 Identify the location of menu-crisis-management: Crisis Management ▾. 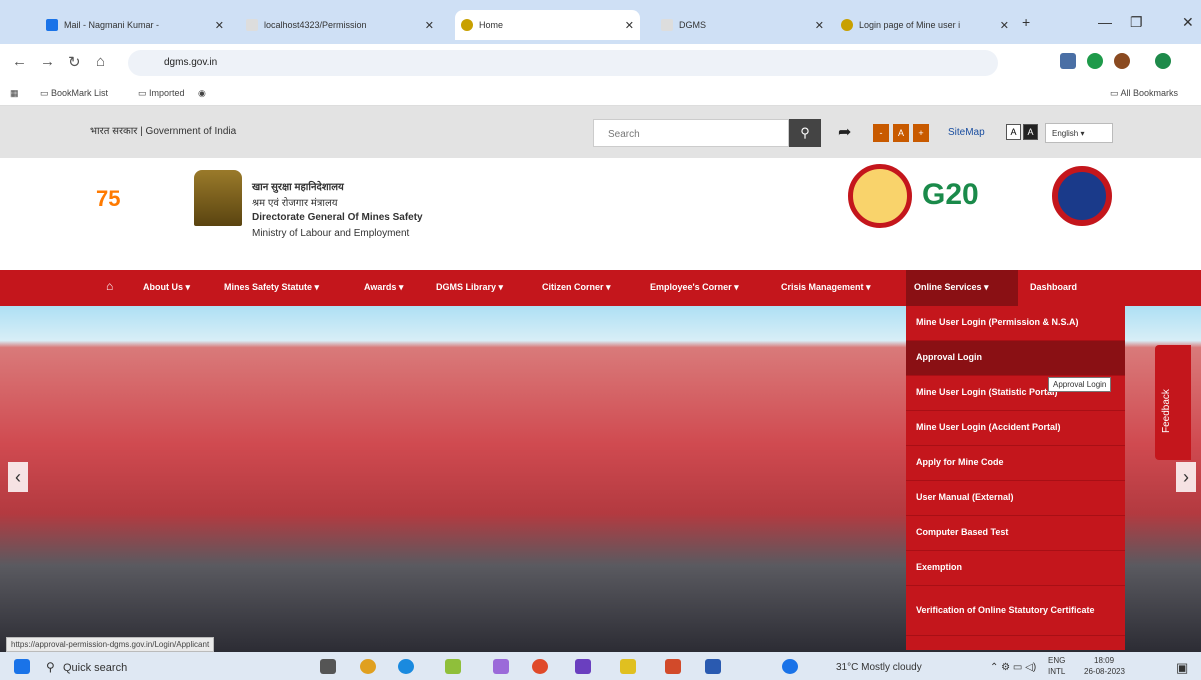
(826, 287).